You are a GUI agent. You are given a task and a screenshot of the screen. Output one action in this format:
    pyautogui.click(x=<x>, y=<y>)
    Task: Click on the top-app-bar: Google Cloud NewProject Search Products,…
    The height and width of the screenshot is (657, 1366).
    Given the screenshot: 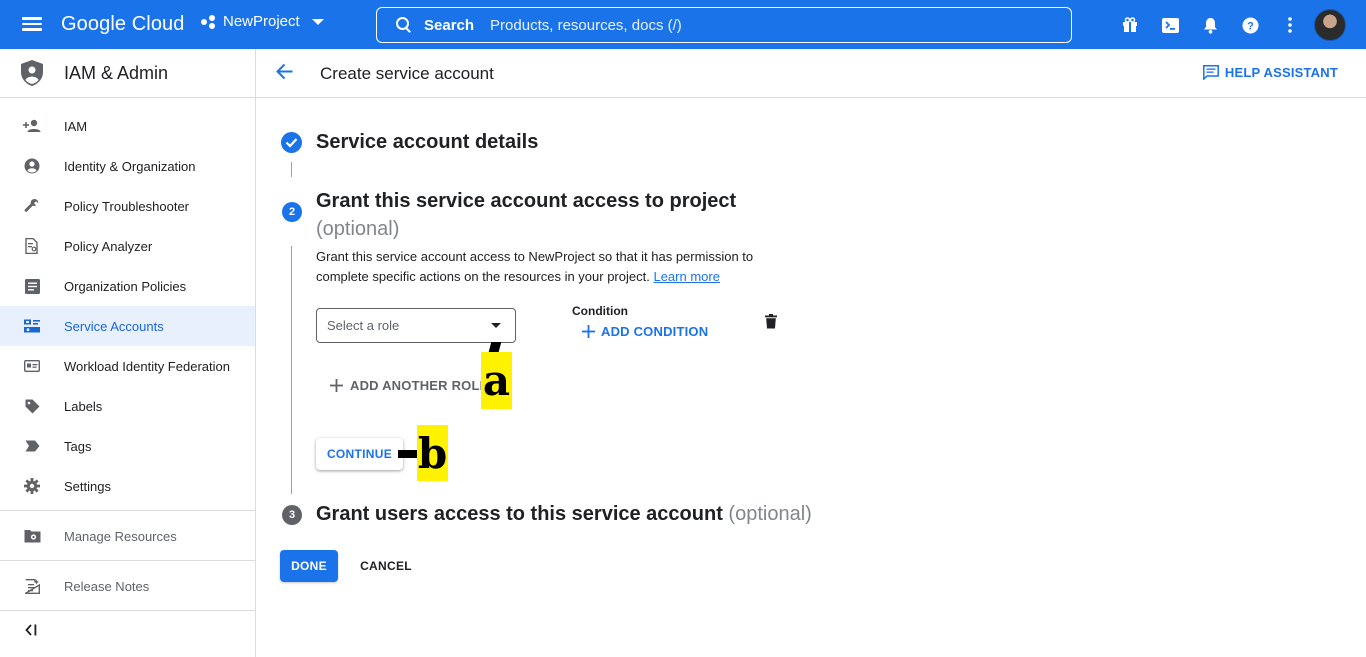 What is the action you would take?
    pyautogui.click(x=683, y=24)
    